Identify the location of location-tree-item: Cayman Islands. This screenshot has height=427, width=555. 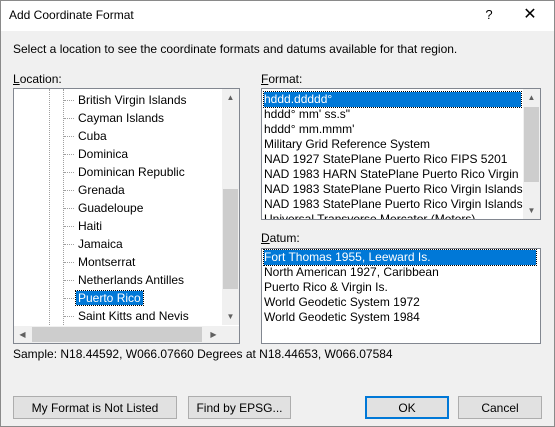
(115, 118).